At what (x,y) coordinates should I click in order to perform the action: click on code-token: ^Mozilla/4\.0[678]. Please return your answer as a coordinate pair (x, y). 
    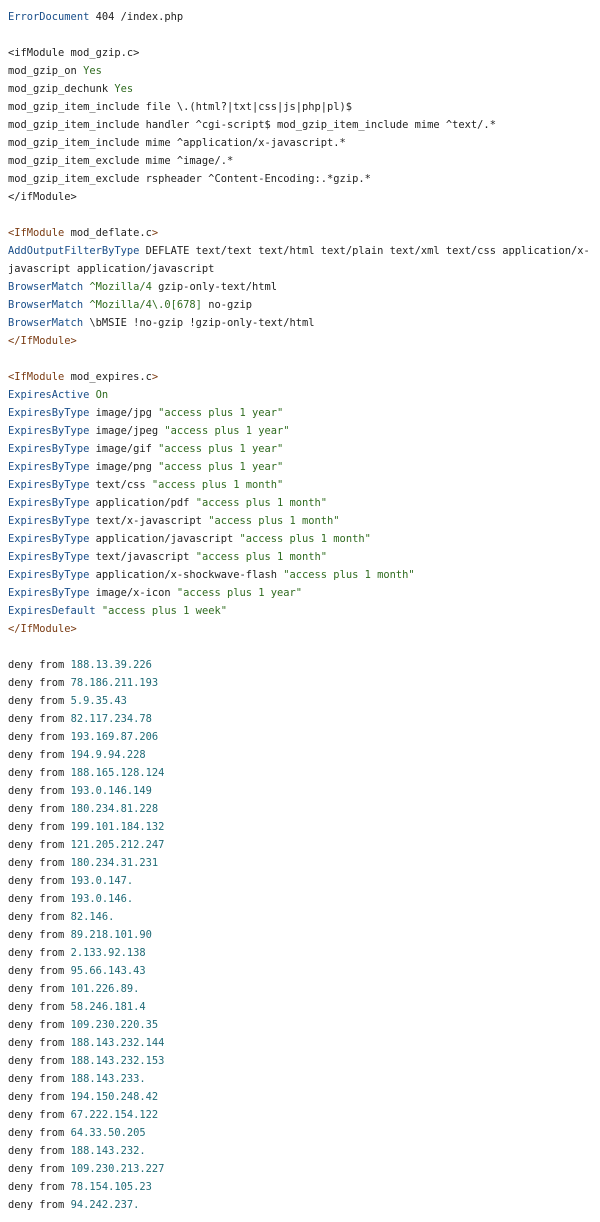
    Looking at the image, I should click on (142, 305).